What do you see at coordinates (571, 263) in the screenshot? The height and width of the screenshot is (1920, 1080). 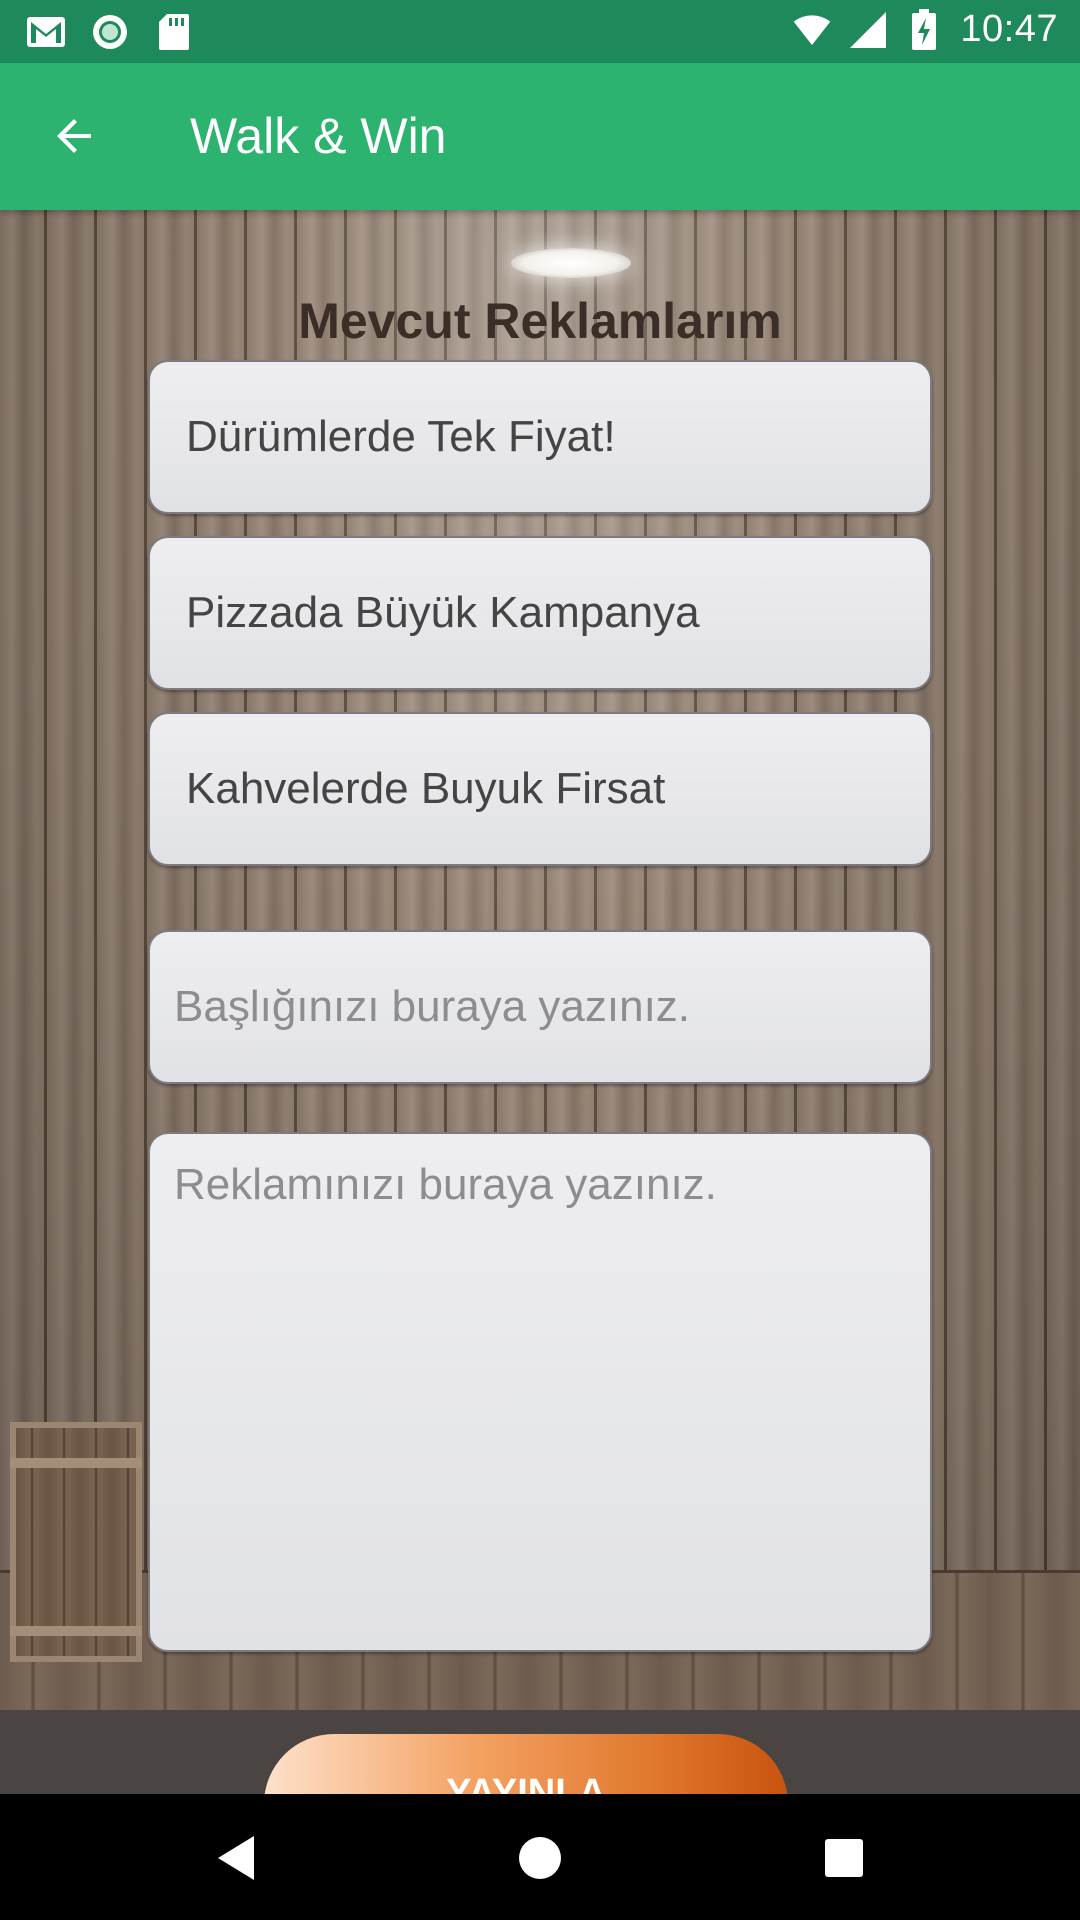 I see `lamp-decoration` at bounding box center [571, 263].